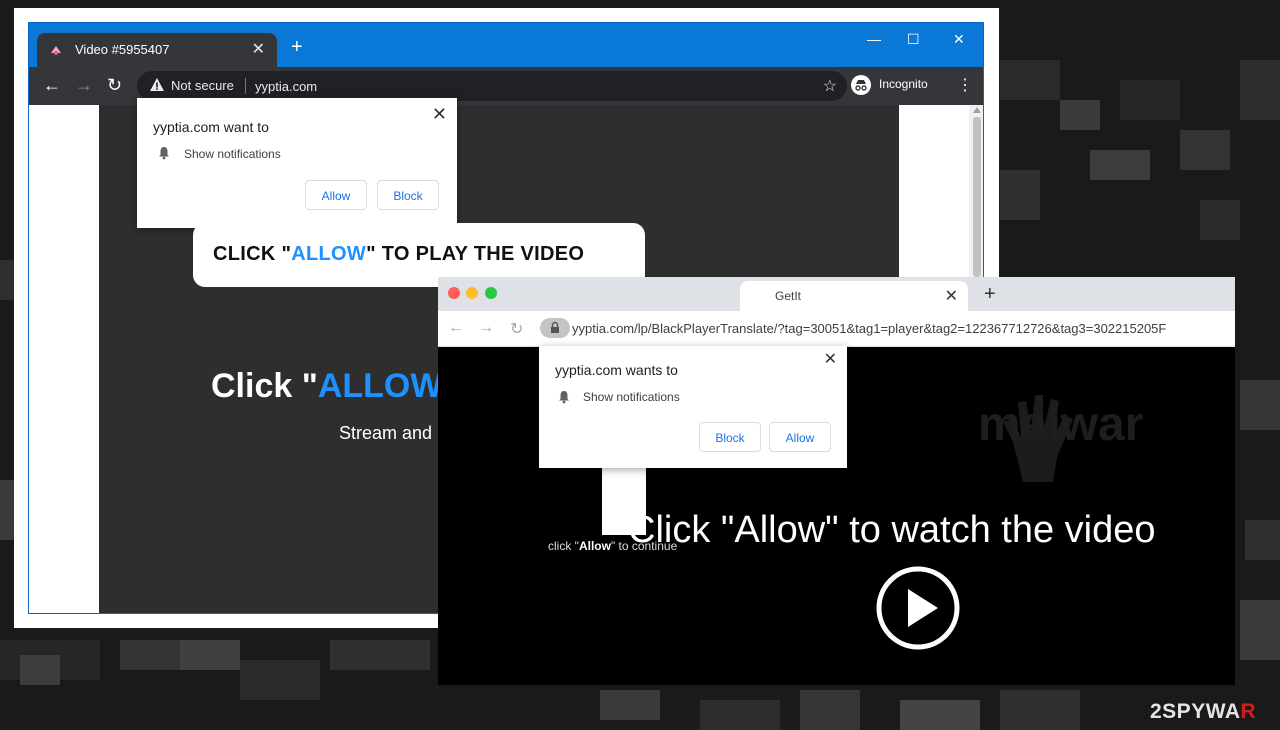  I want to click on site-logo: 2SPYWAR, so click(1203, 711).